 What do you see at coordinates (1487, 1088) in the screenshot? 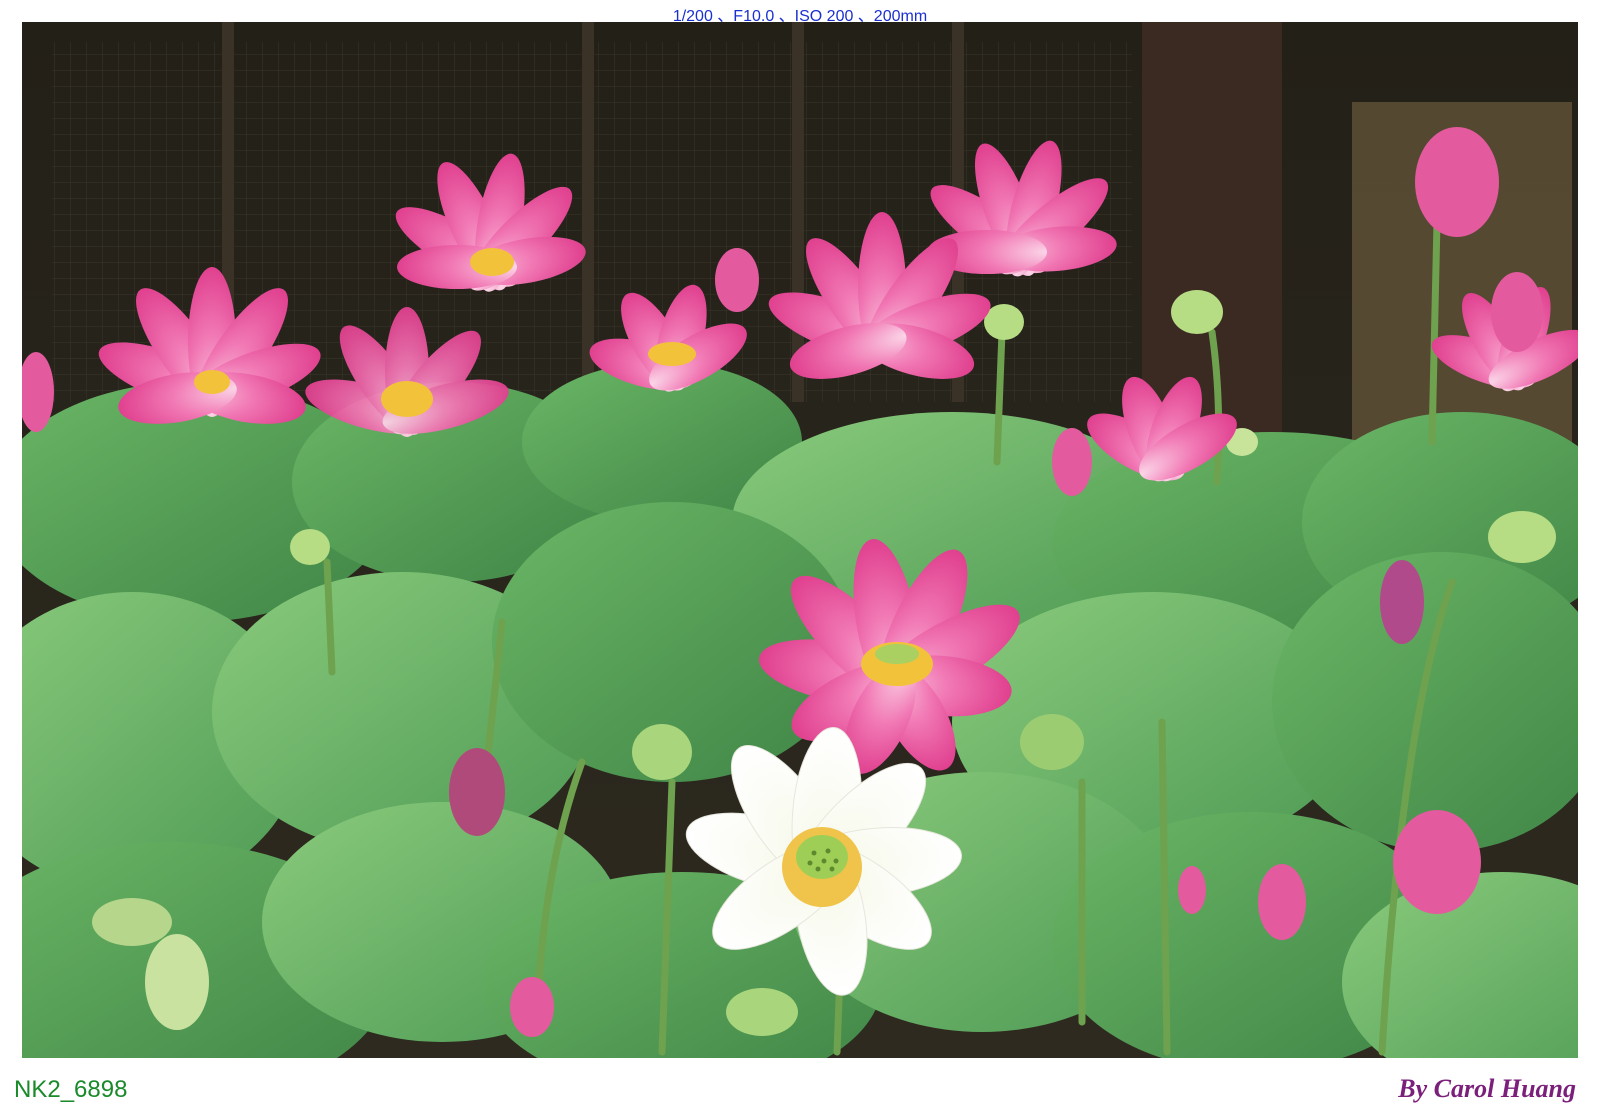
I see `photographer-credit: By Carol Huang` at bounding box center [1487, 1088].